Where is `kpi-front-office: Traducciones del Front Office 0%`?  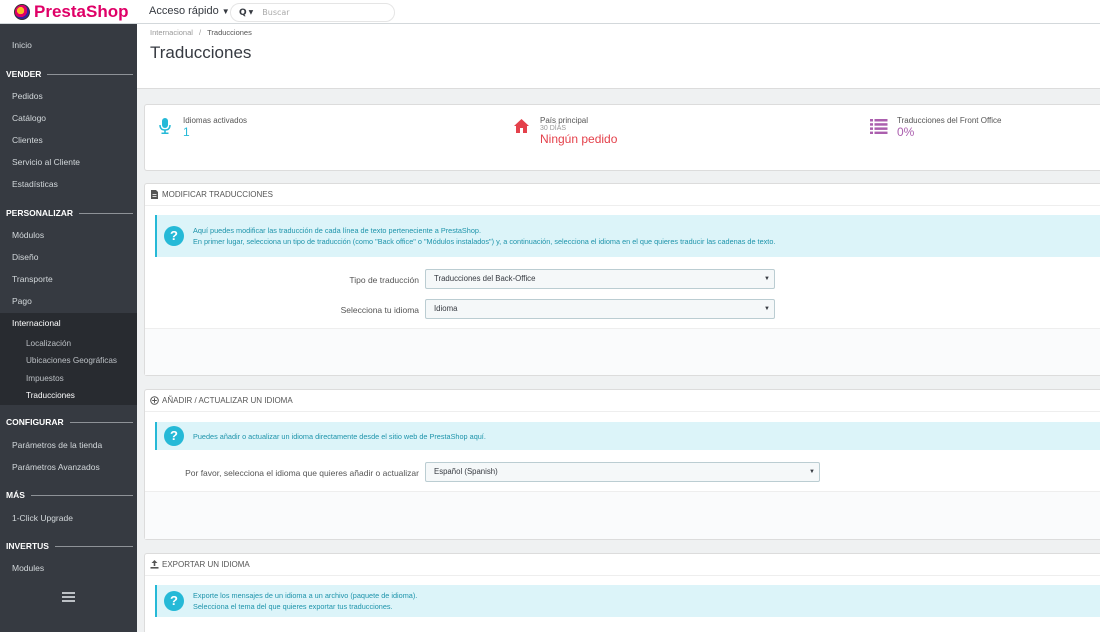
kpi-front-office: Traducciones del Front Office 0% is located at coordinates (949, 127).